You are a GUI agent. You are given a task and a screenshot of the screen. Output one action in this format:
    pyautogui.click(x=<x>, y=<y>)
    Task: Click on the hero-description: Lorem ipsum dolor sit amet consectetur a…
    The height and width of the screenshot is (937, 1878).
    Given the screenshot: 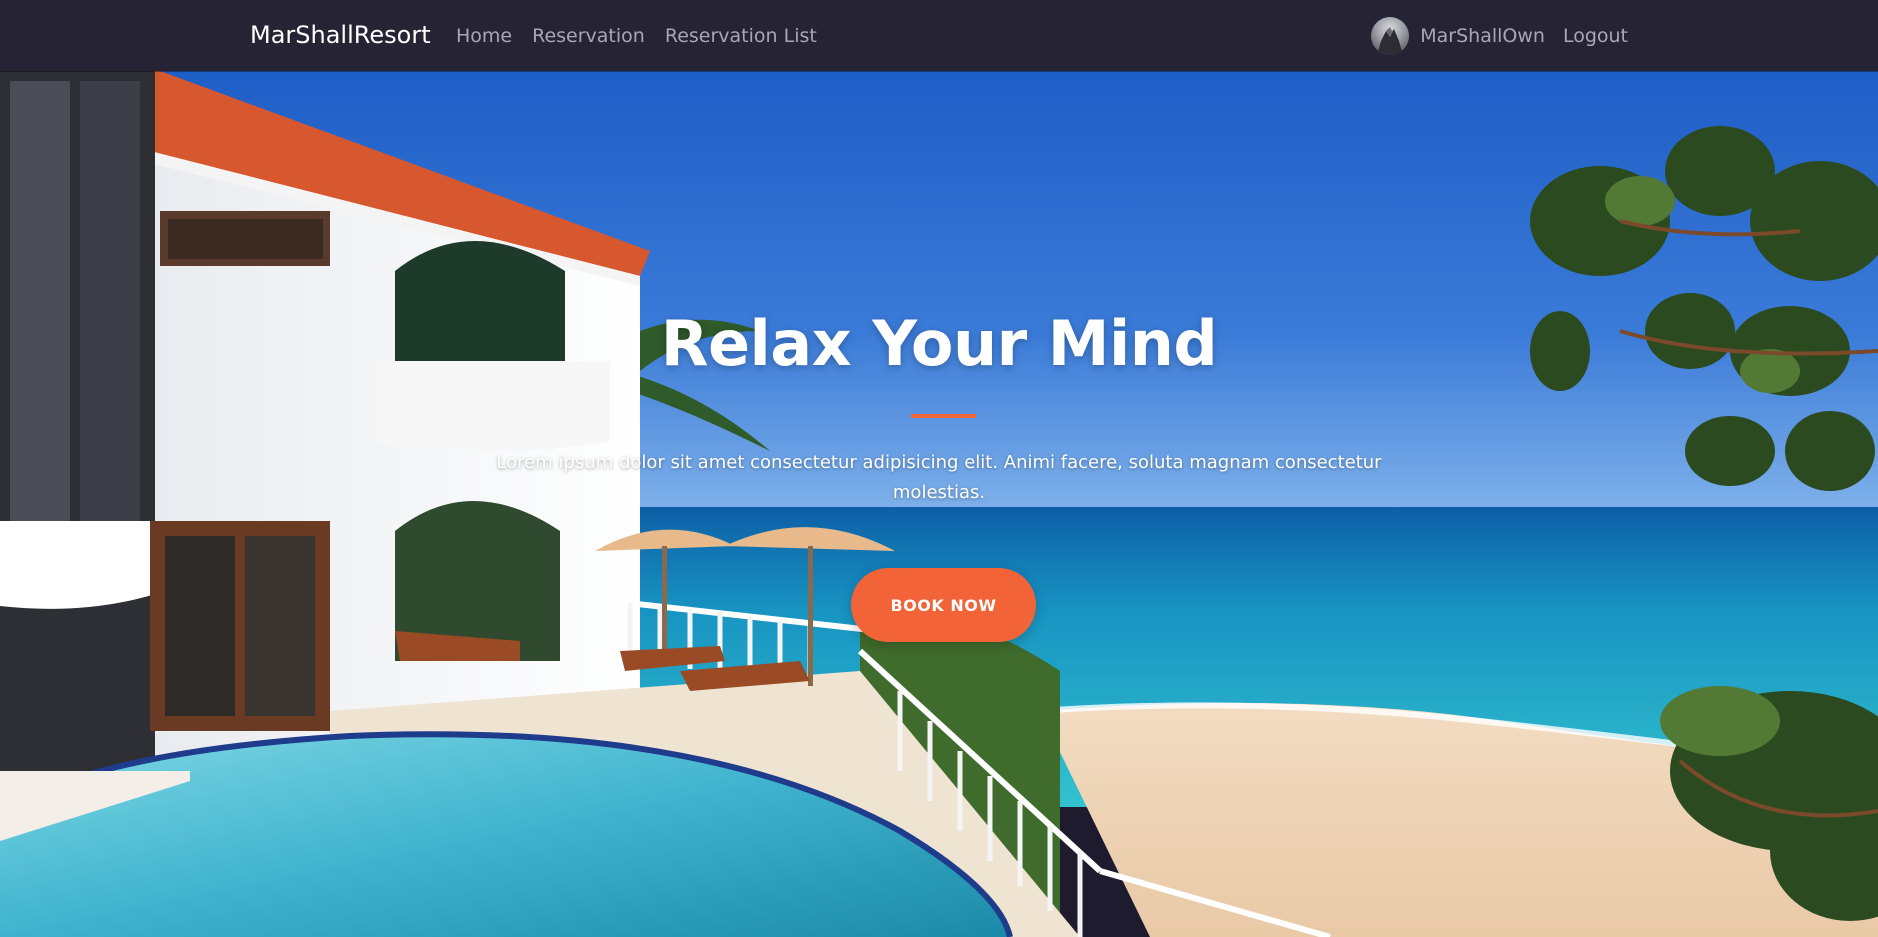 What is the action you would take?
    pyautogui.click(x=939, y=478)
    